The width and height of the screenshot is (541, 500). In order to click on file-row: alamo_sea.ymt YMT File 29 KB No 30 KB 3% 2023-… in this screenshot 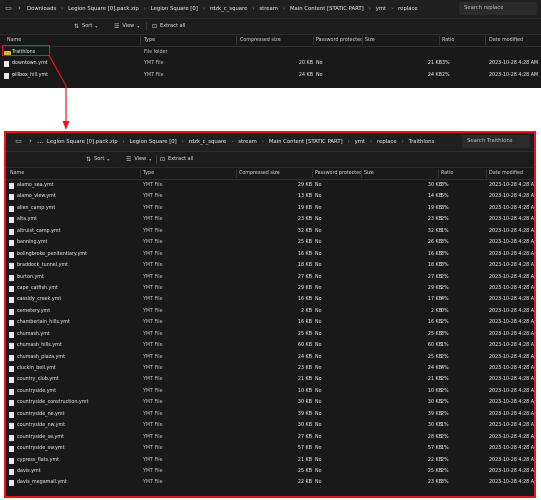, I will do `click(270, 185)`.